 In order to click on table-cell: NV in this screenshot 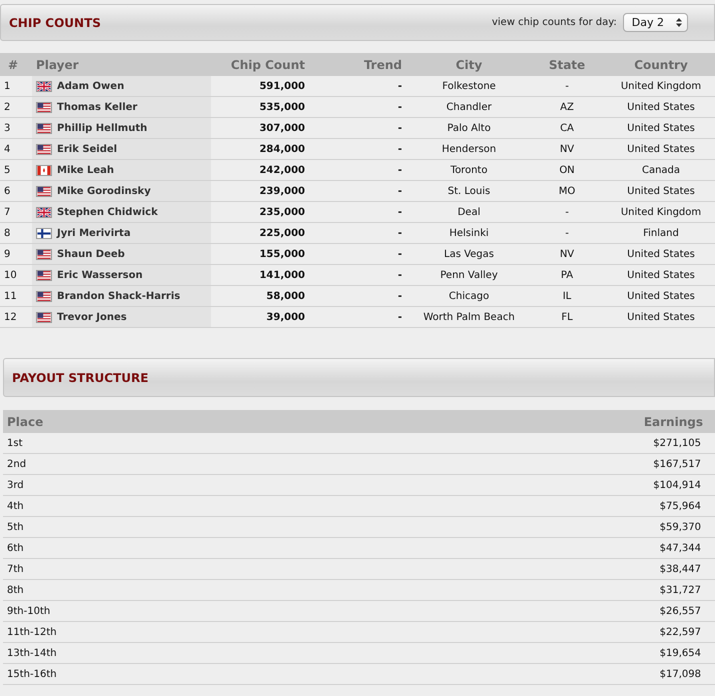, I will do `click(567, 254)`.